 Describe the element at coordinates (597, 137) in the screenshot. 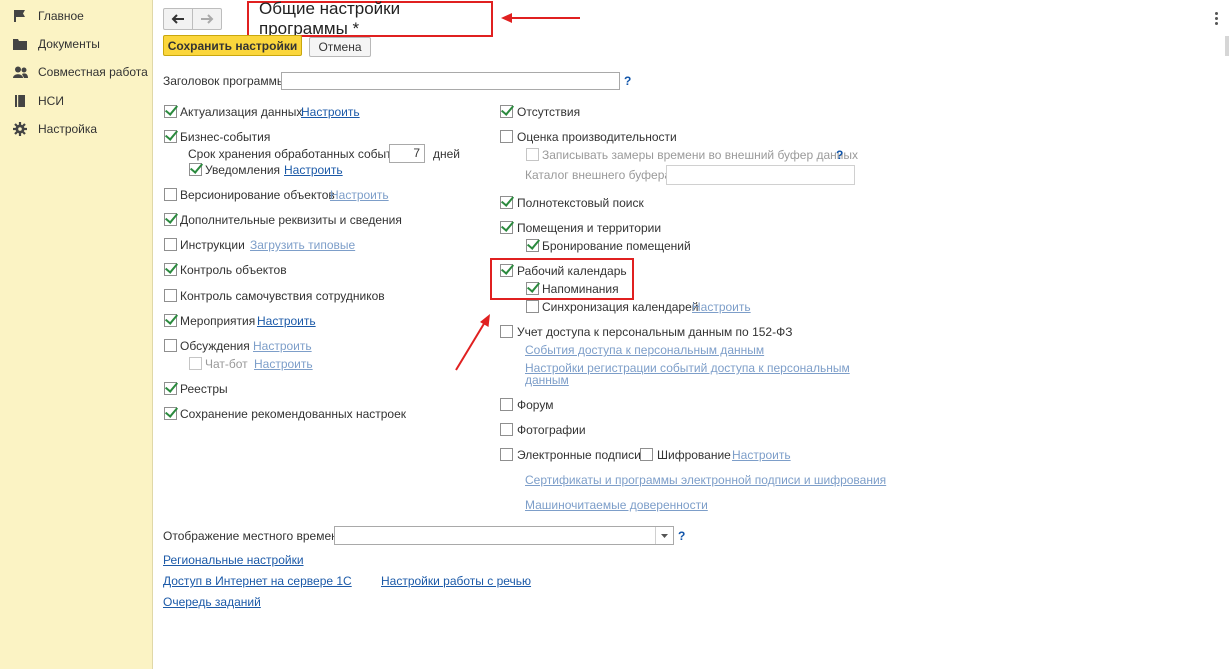

I see `performance-label: Оценка производительности` at that location.